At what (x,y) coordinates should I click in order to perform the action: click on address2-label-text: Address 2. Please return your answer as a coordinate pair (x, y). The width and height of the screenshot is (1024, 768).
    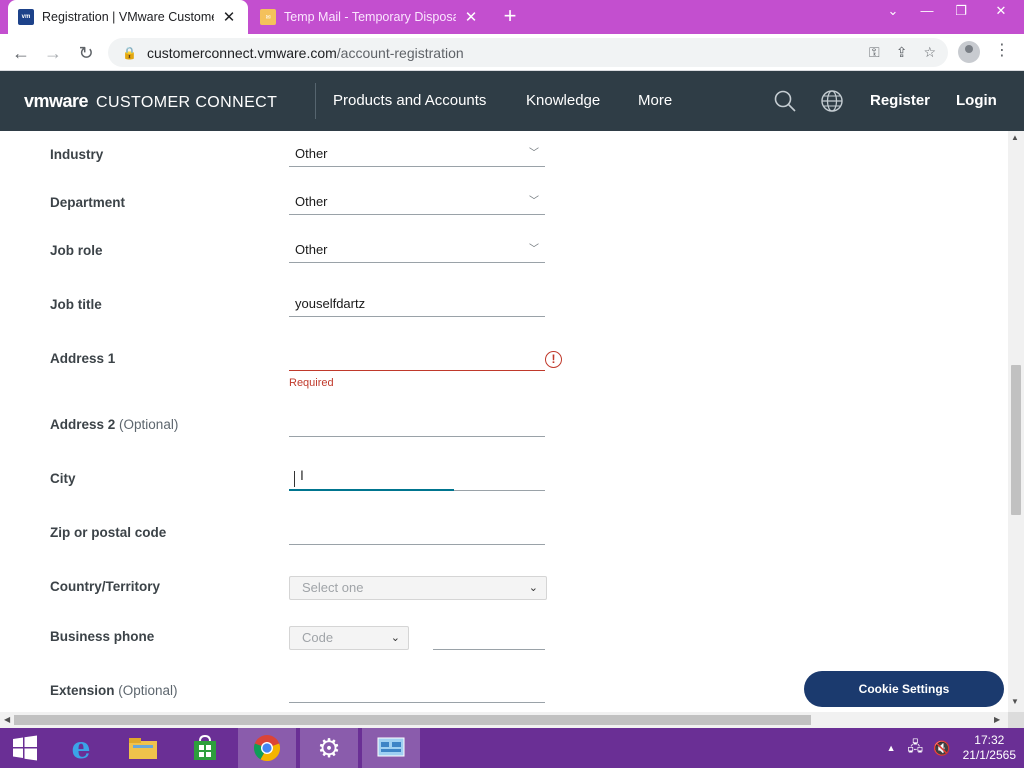
    Looking at the image, I should click on (83, 424).